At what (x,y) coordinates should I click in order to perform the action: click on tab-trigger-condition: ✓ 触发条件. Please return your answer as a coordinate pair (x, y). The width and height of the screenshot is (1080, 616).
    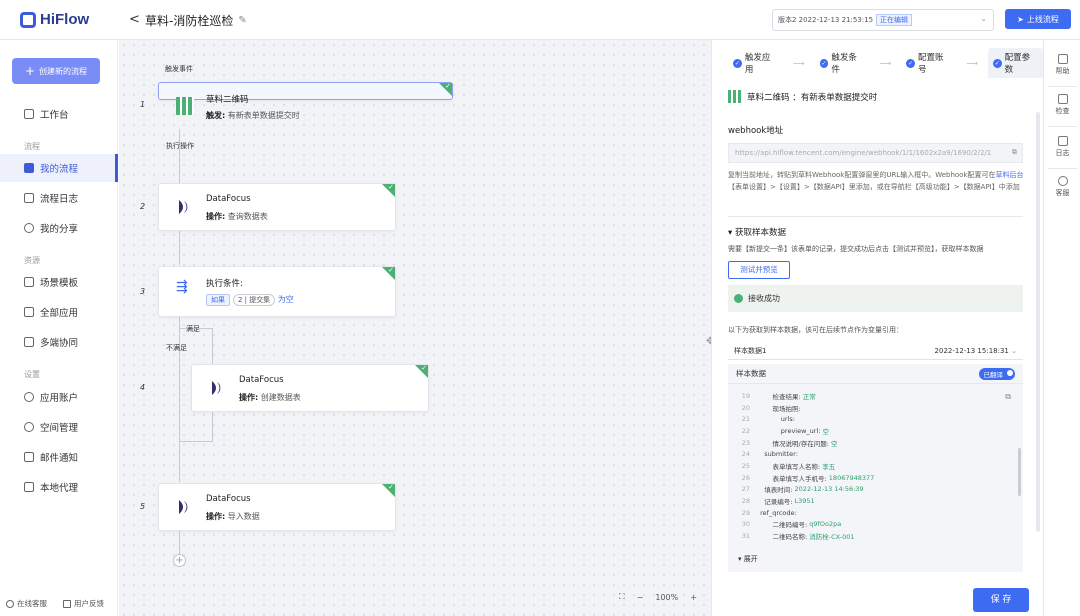
    Looking at the image, I should click on (842, 63).